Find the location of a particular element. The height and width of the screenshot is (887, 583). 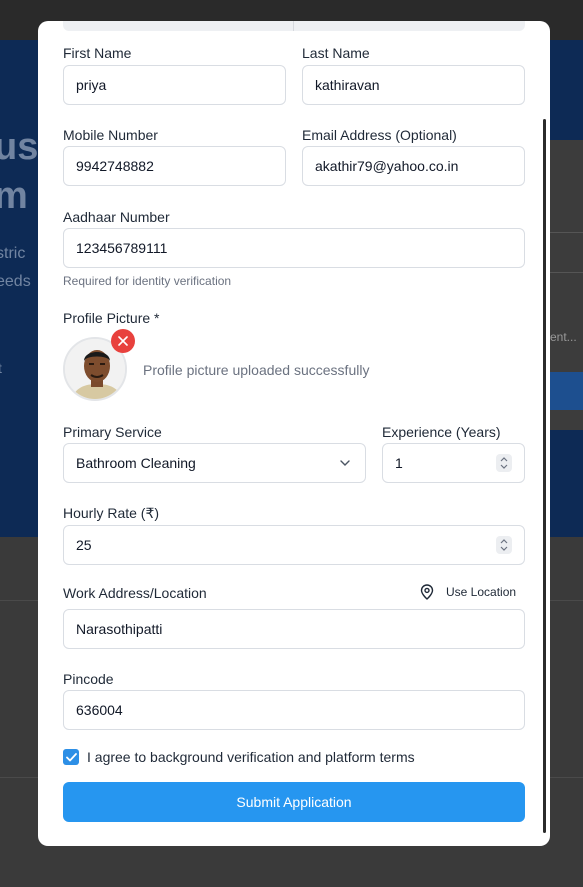

mobile-number-label: Mobile Number is located at coordinates (110, 135).